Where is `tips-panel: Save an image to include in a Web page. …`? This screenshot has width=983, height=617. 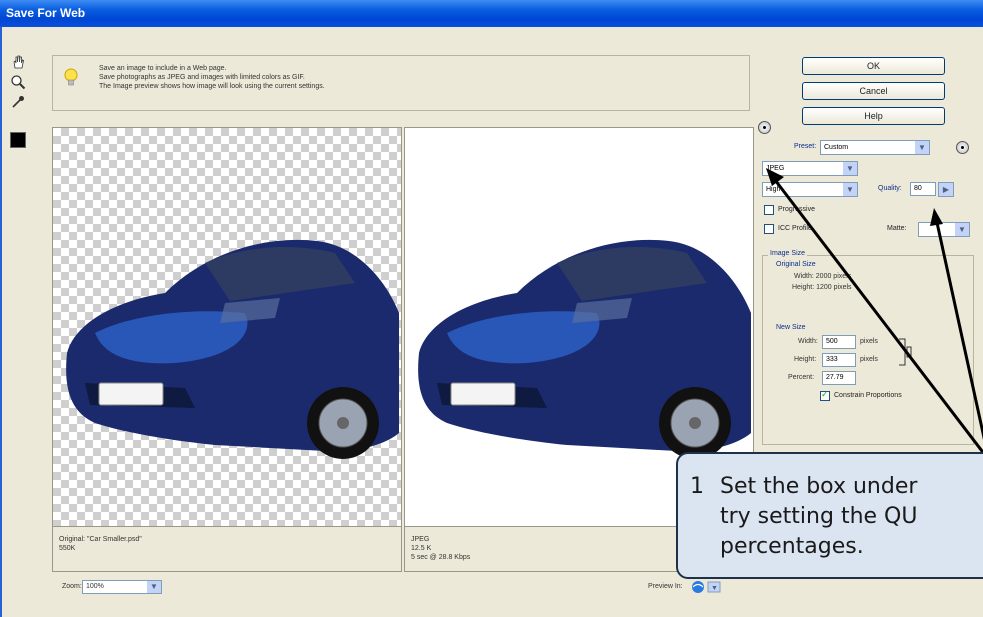
tips-panel: Save an image to include in a Web page. … is located at coordinates (401, 83).